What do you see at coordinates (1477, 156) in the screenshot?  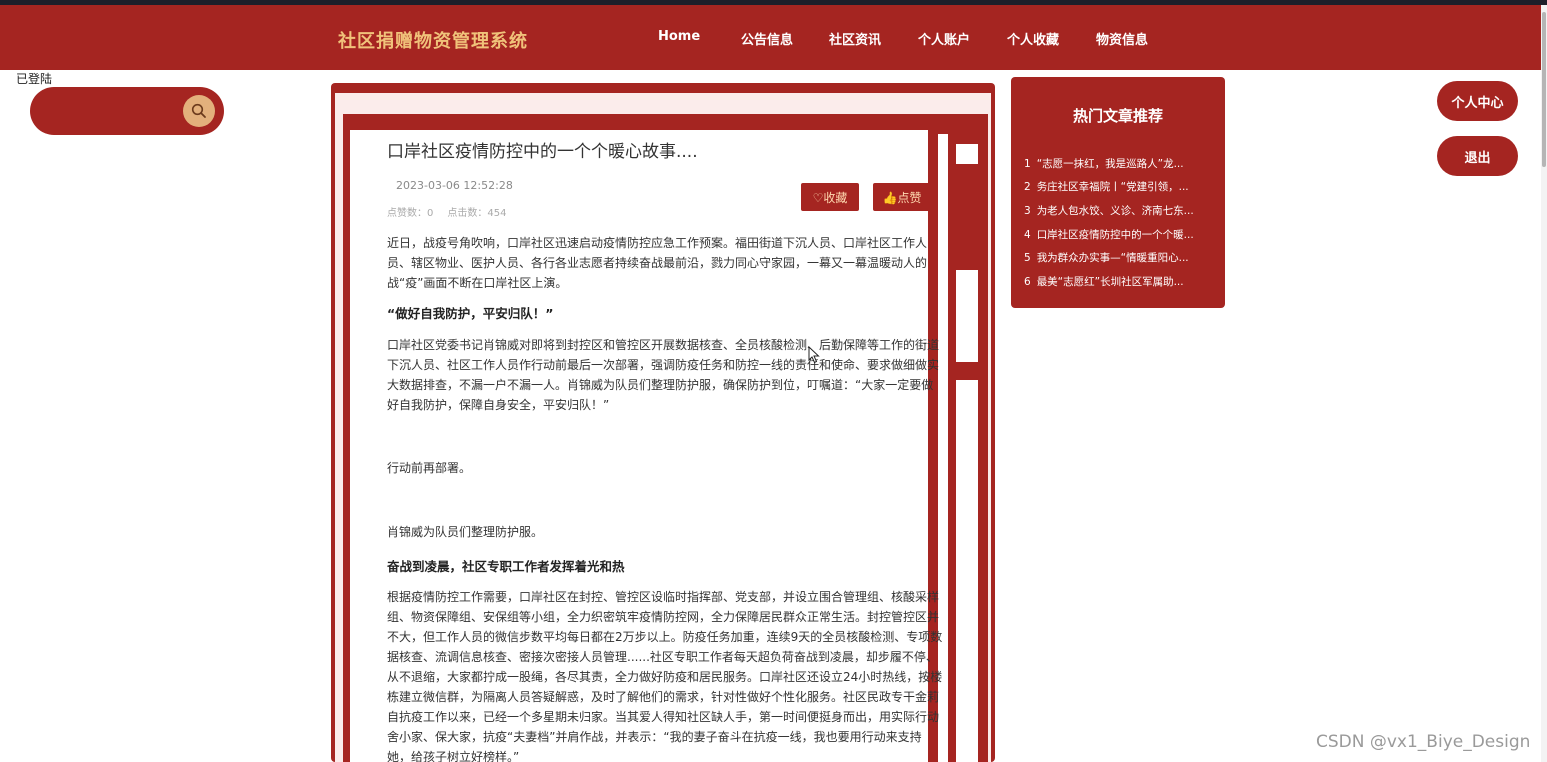 I see `logout-button: 退出` at bounding box center [1477, 156].